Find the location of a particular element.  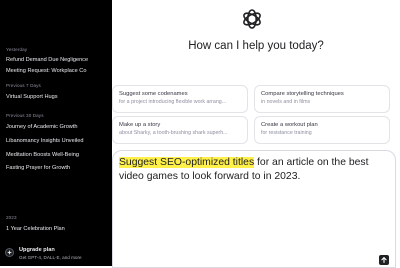

highlighted-text: Suggest SEO-optimized titles is located at coordinates (187, 162).